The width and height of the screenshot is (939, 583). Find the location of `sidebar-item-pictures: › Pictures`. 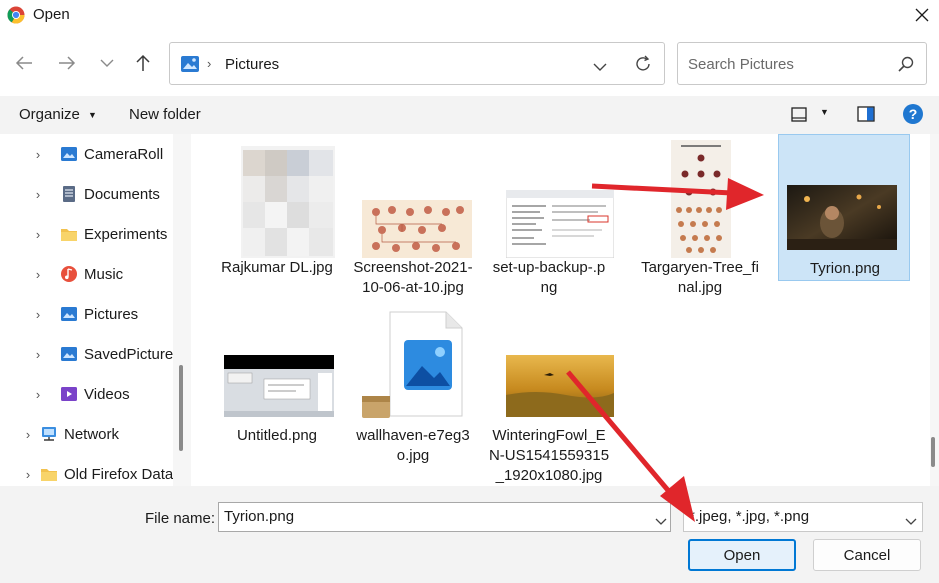

sidebar-item-pictures: › Pictures is located at coordinates (84, 314).